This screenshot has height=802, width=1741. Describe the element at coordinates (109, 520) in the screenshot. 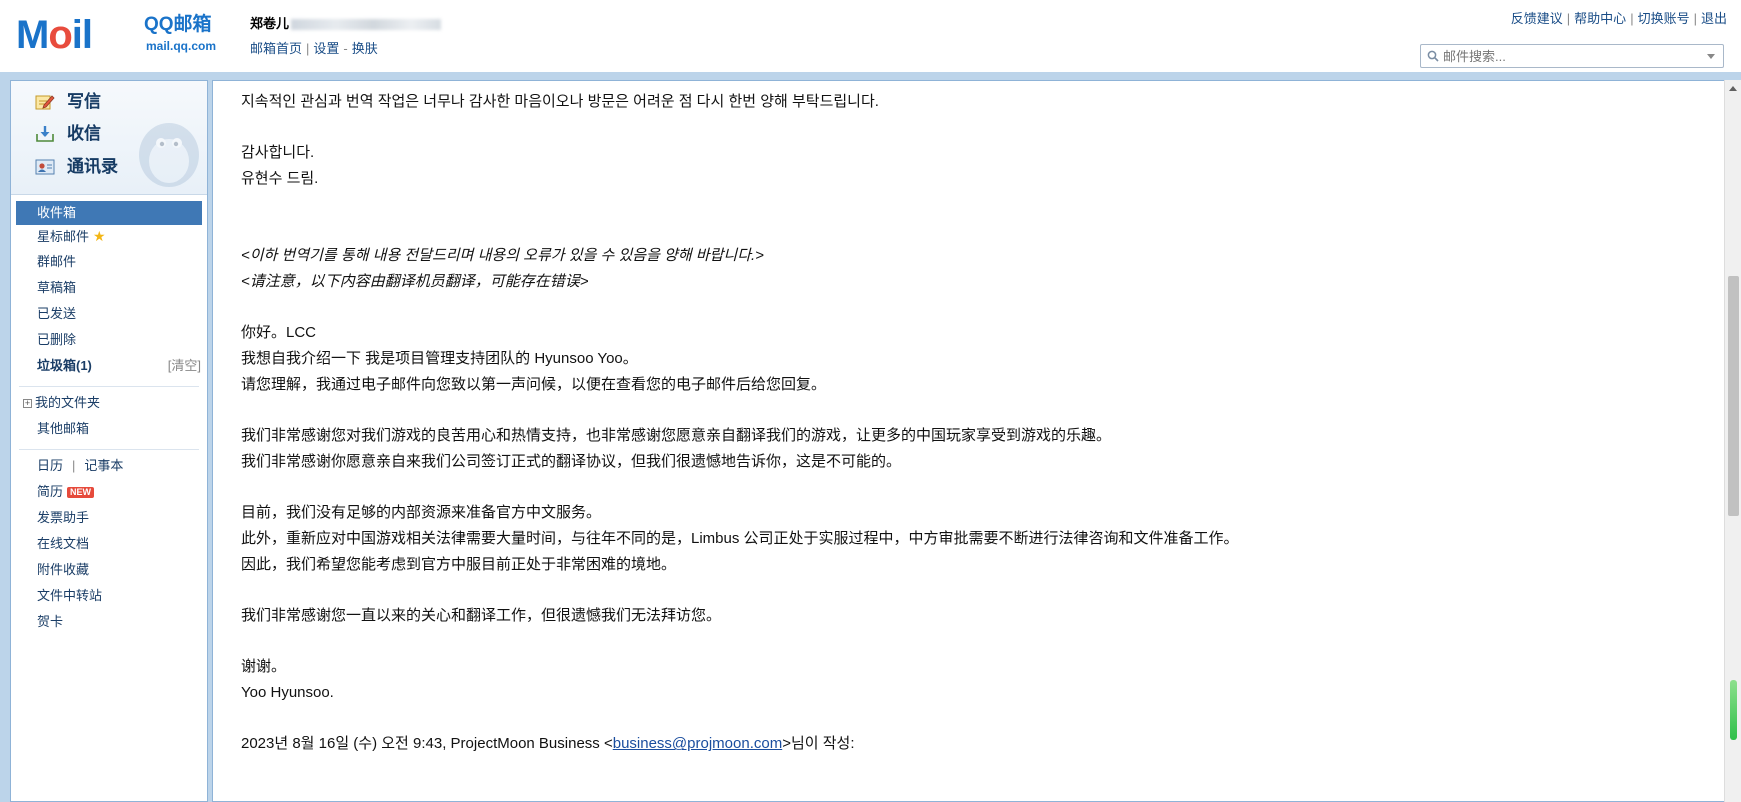

I see `tool-invoice: 发票助手` at that location.